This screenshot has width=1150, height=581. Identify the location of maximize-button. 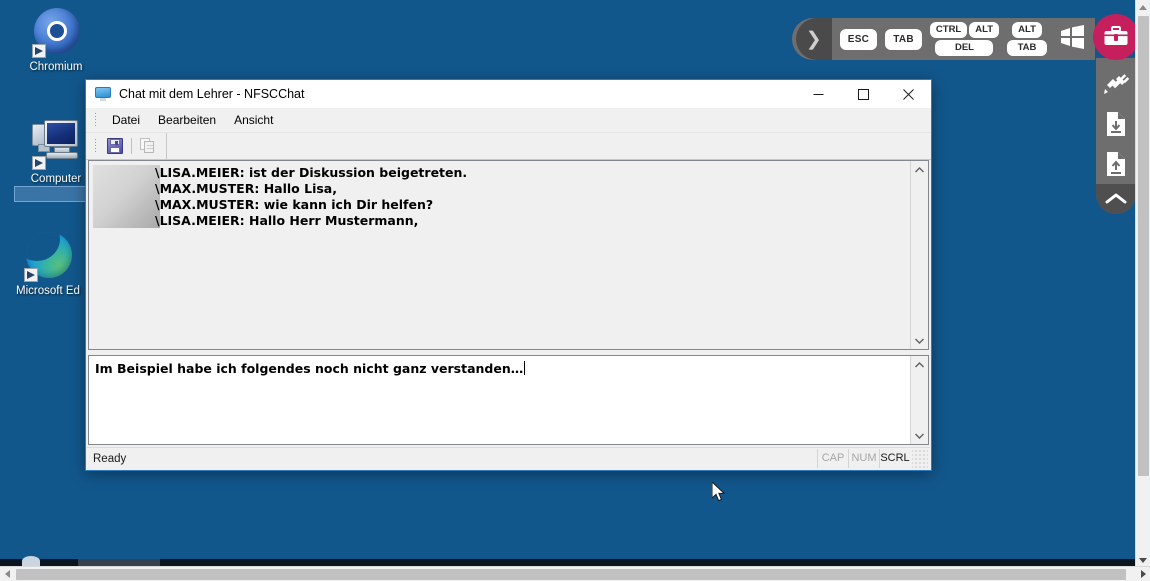
(863, 94).